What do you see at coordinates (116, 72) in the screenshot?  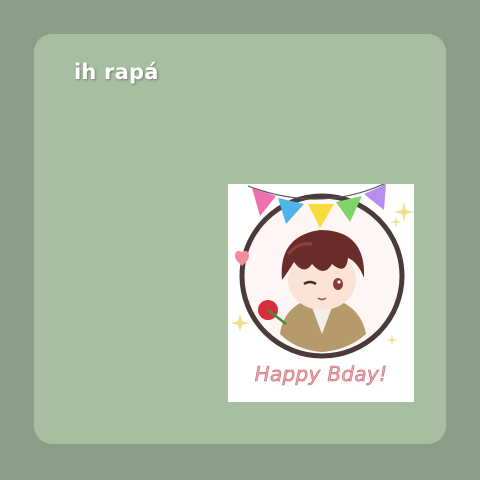 I see `caption-text: ih rapá` at bounding box center [116, 72].